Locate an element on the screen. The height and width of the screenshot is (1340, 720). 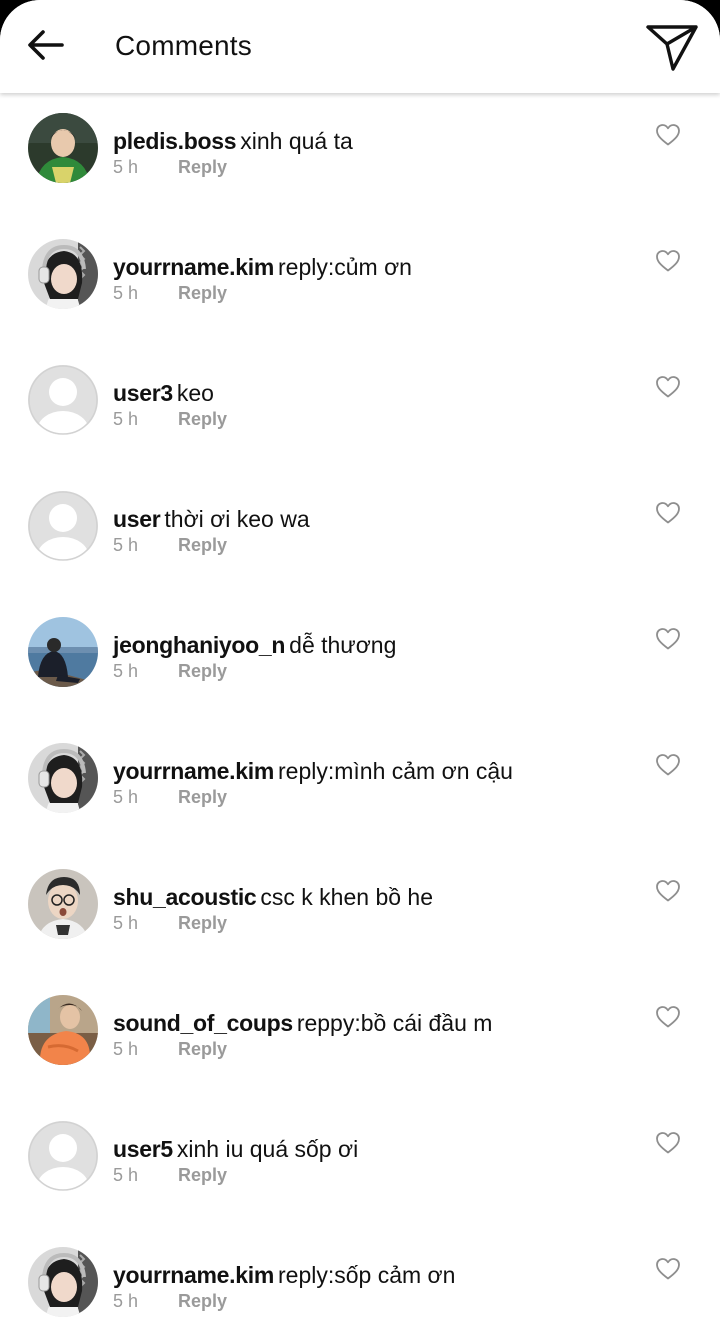
share-button is located at coordinates (672, 50).